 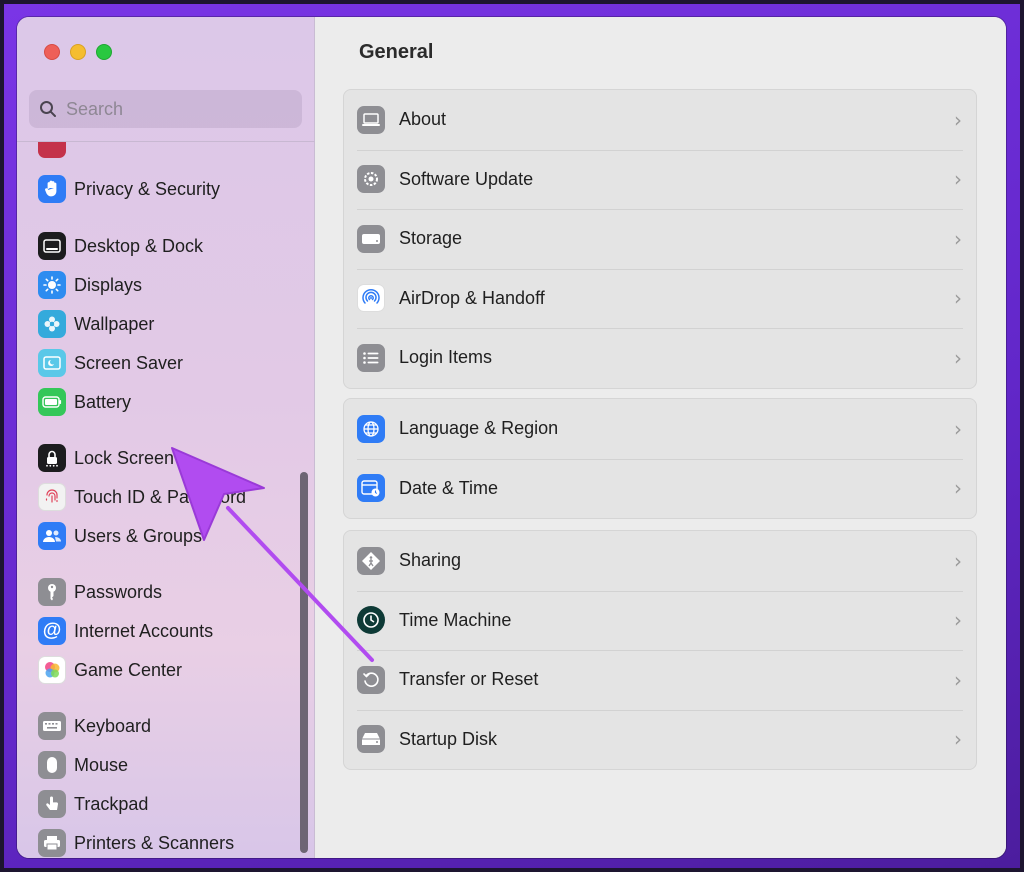 What do you see at coordinates (52, 497) in the screenshot?
I see `fingerprint-icon` at bounding box center [52, 497].